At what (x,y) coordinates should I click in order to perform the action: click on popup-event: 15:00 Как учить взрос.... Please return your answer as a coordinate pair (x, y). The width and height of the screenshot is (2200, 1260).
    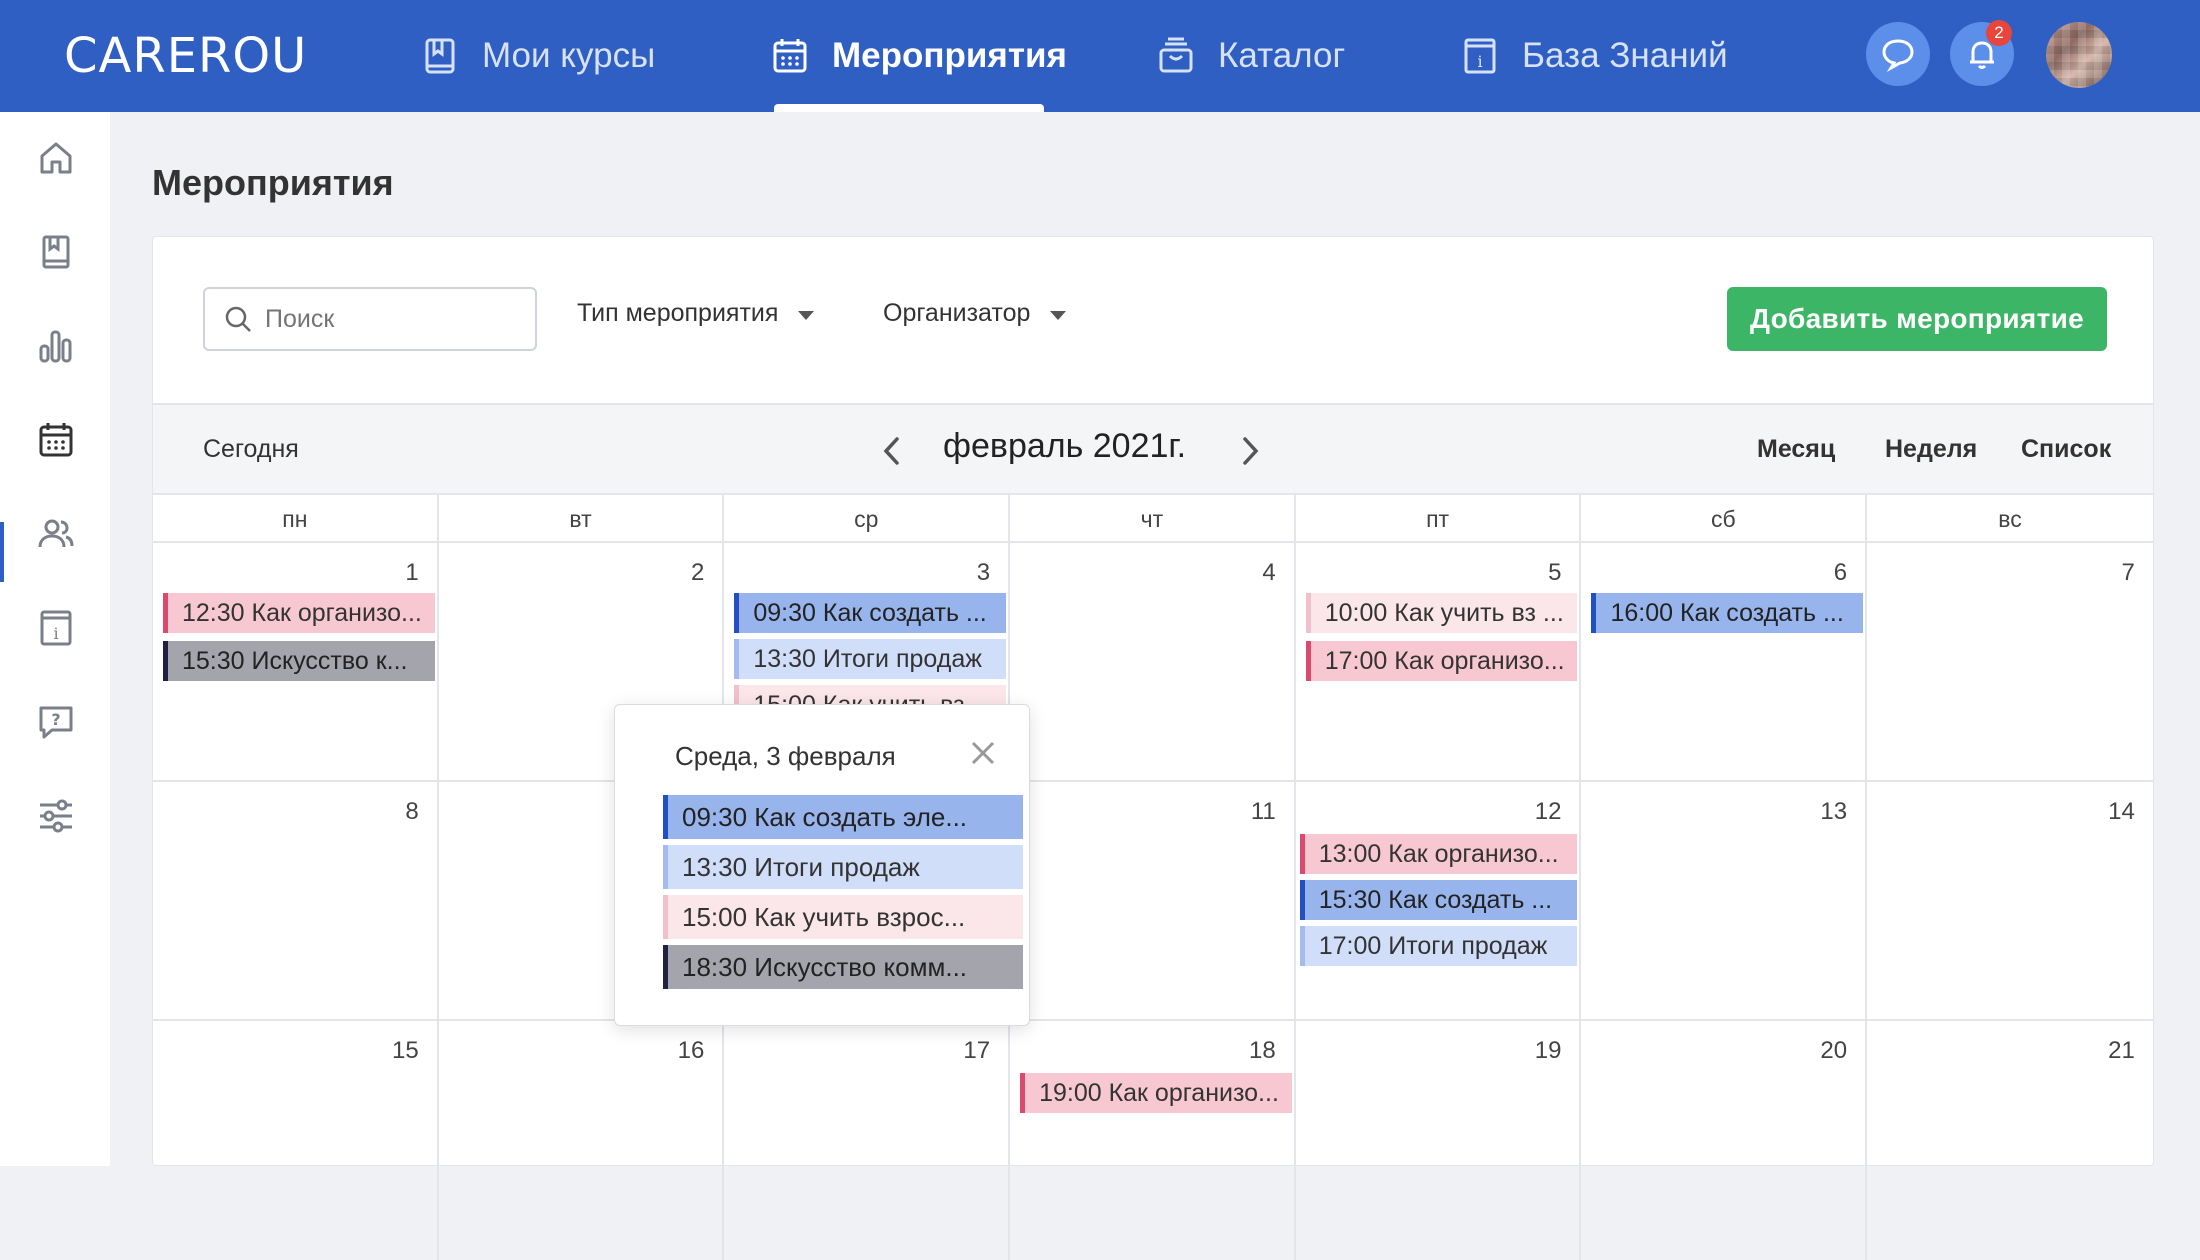
    Looking at the image, I should click on (843, 917).